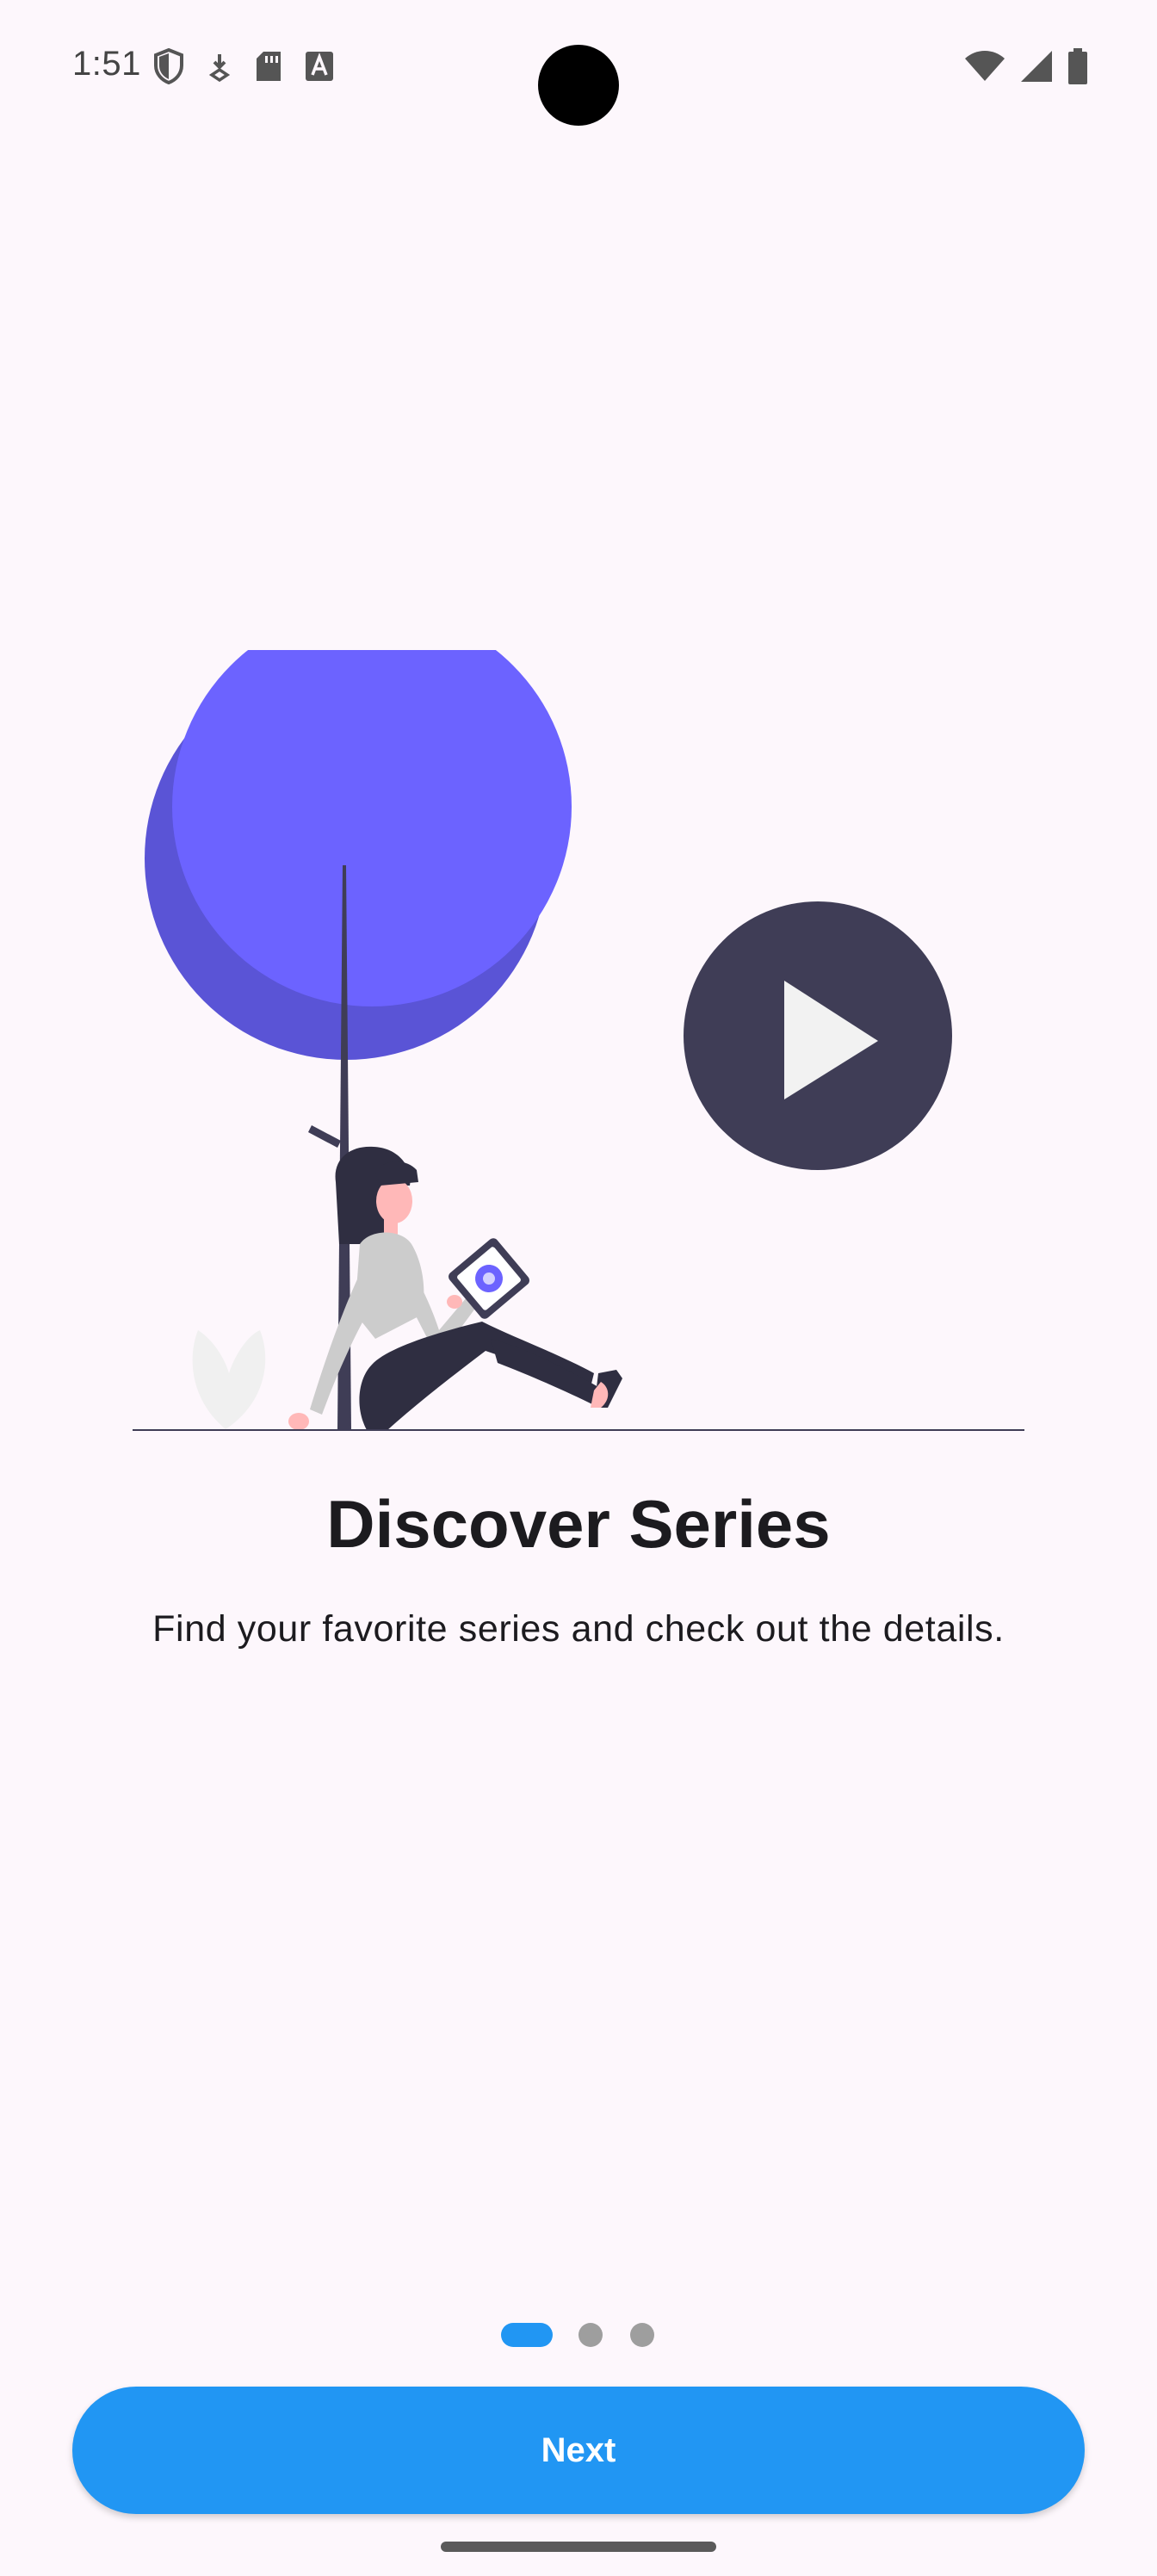 This screenshot has width=1157, height=2576. Describe the element at coordinates (106, 64) in the screenshot. I see `status-time: 1:51` at that location.